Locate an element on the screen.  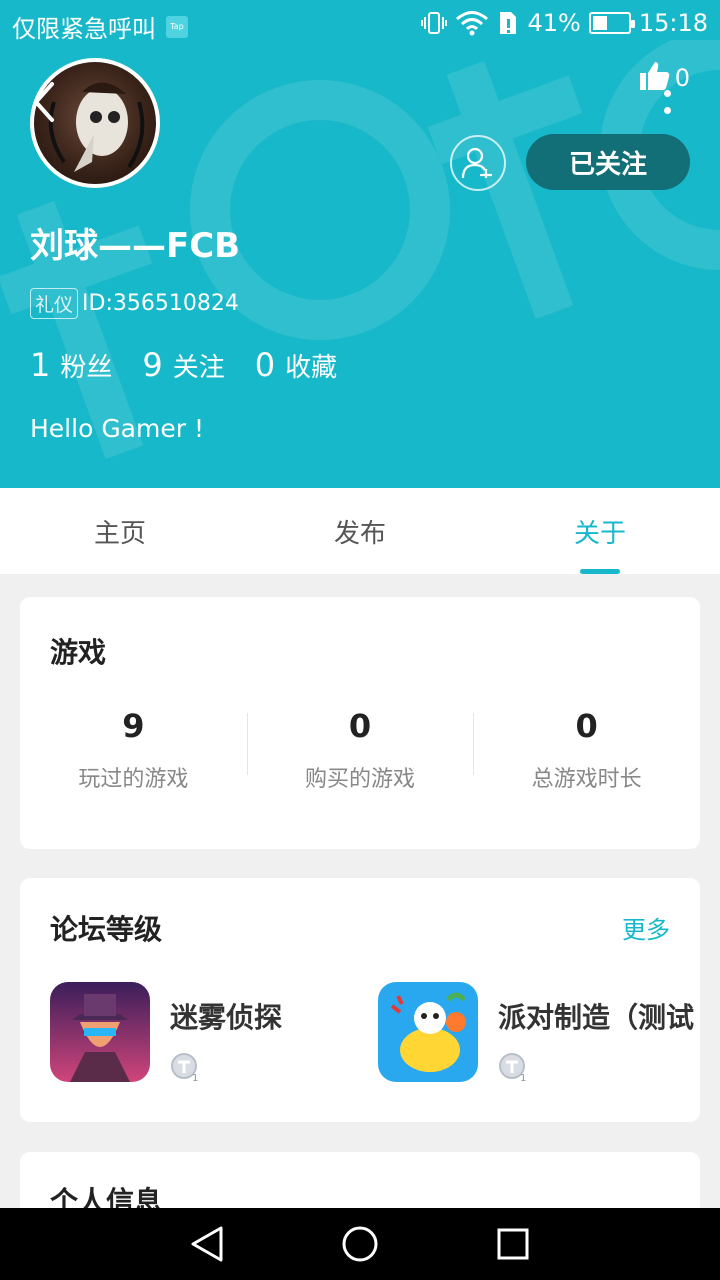
tab-about-label: 关于 is located at coordinates (599, 533).